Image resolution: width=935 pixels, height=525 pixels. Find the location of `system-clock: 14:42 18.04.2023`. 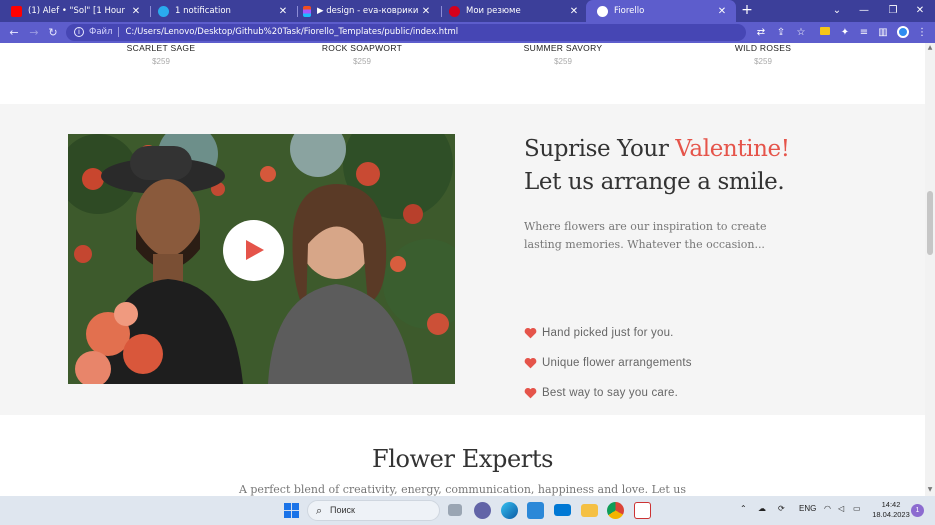

system-clock: 14:42 18.04.2023 is located at coordinates (891, 510).